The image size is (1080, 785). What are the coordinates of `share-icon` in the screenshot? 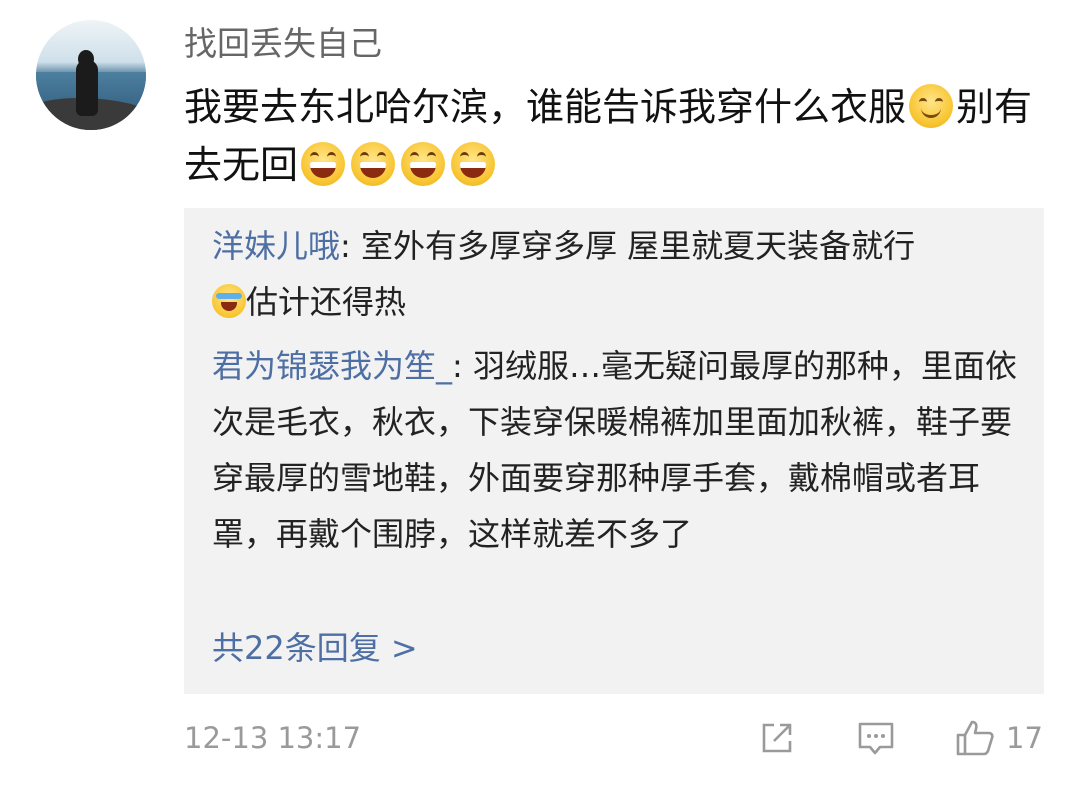 It's located at (777, 738).